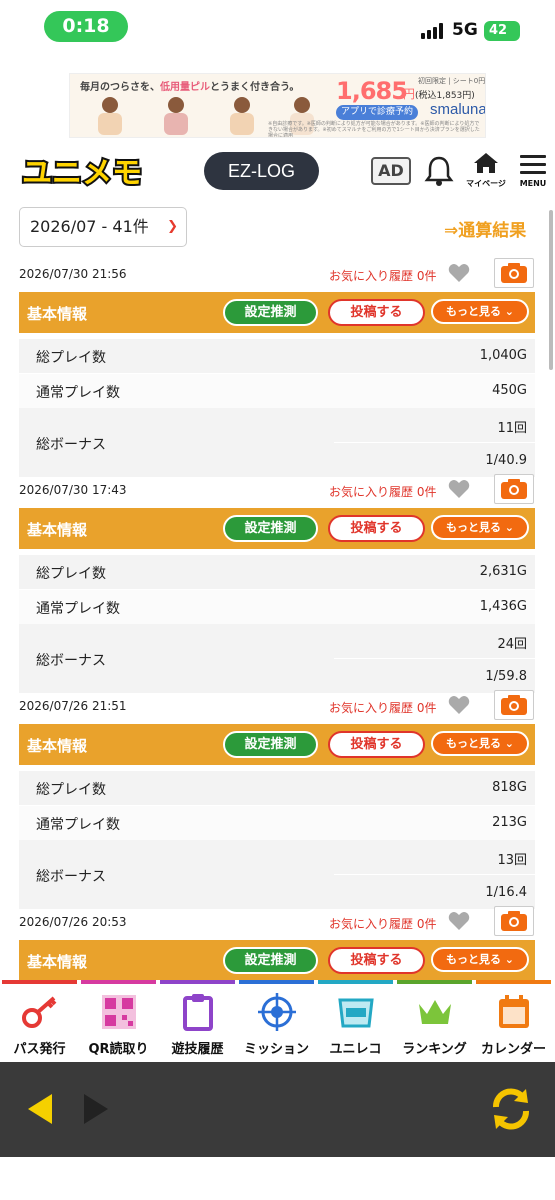 This screenshot has height=1200, width=555. I want to click on record-date: 2026/07/26 20:53, so click(73, 922).